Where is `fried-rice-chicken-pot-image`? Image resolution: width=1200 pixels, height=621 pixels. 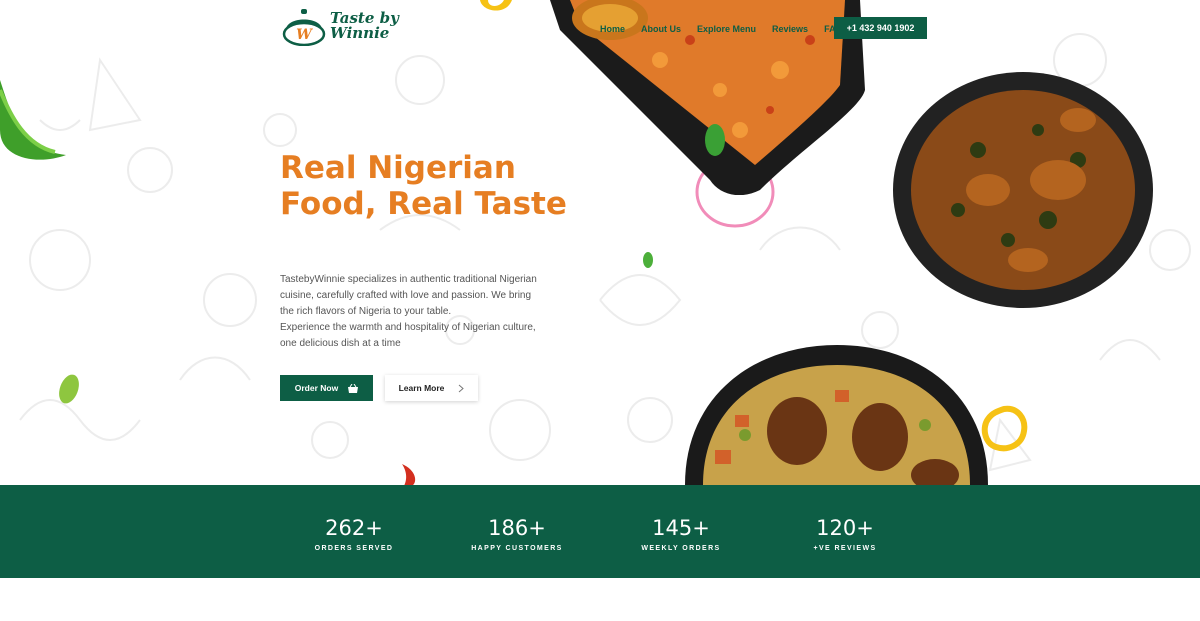
fried-rice-chicken-pot-image is located at coordinates (836, 415).